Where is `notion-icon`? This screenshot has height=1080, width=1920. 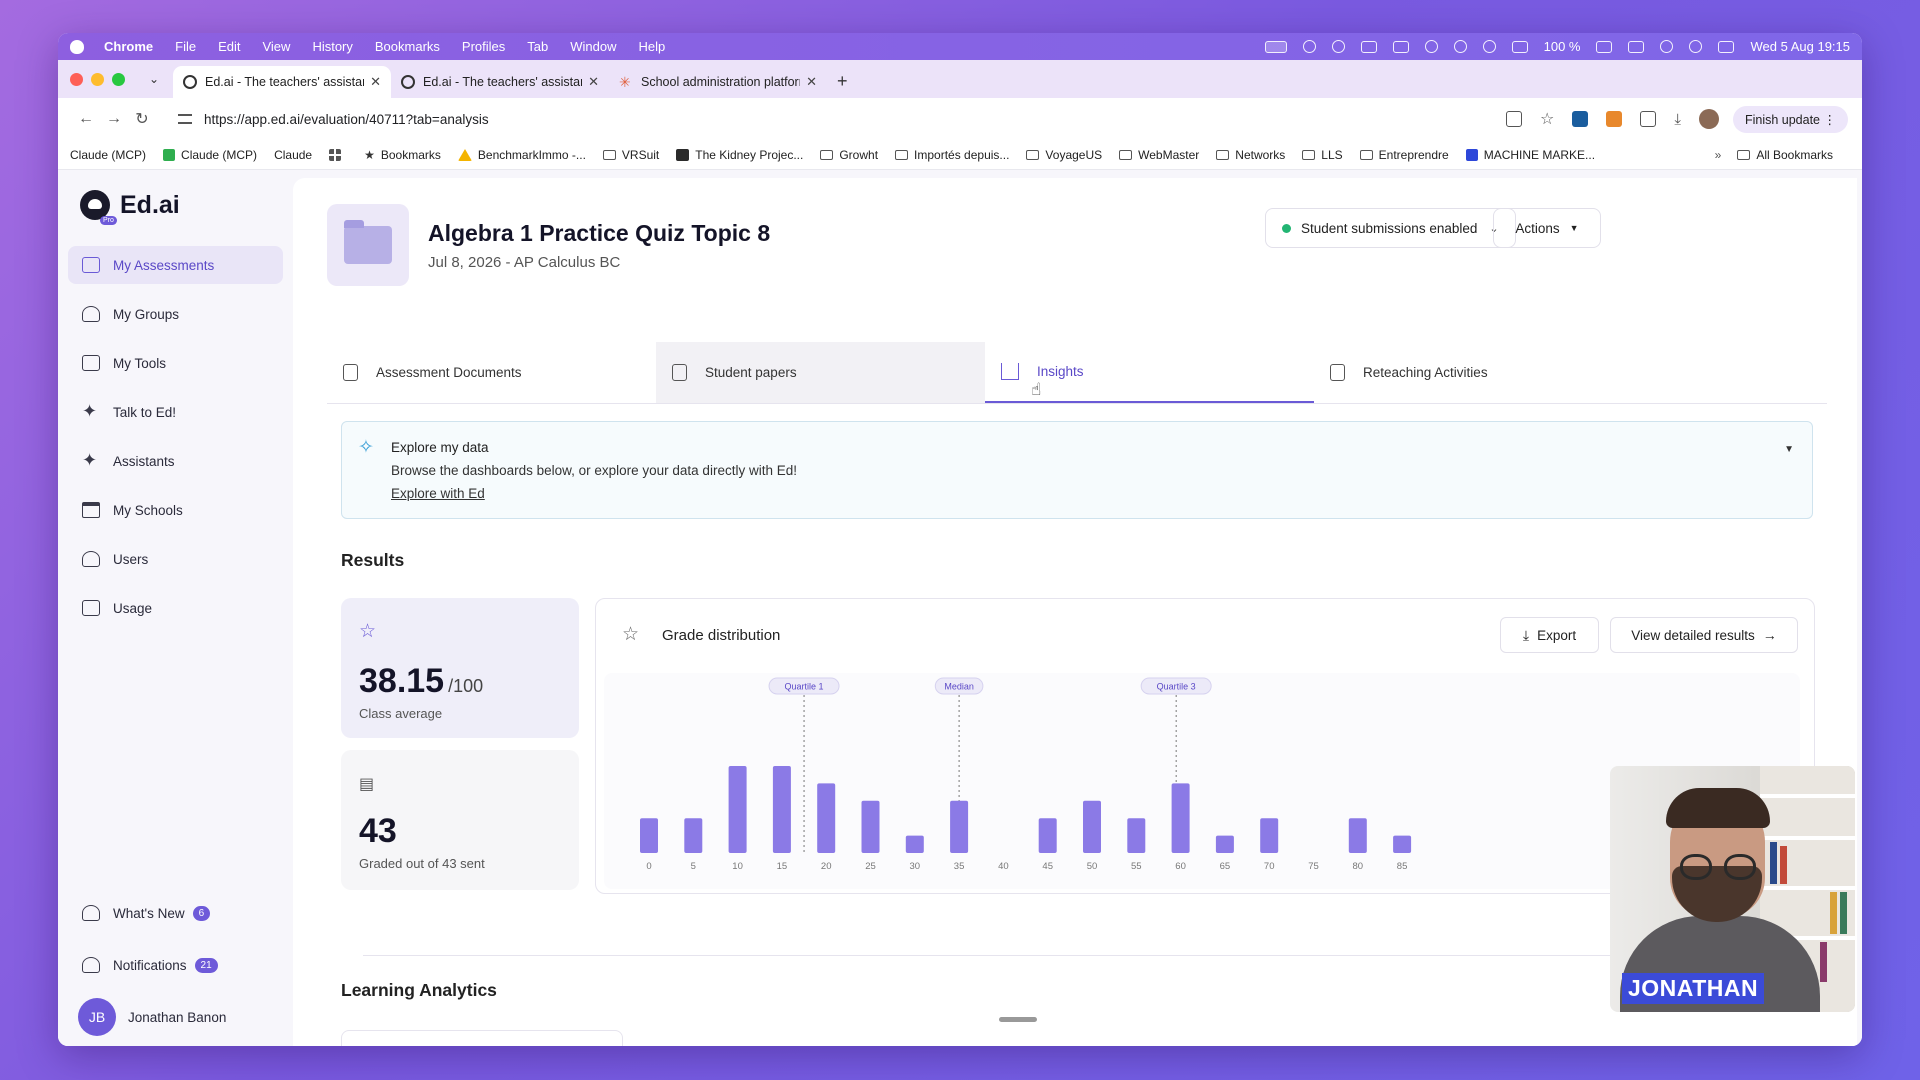 notion-icon is located at coordinates (1400, 46).